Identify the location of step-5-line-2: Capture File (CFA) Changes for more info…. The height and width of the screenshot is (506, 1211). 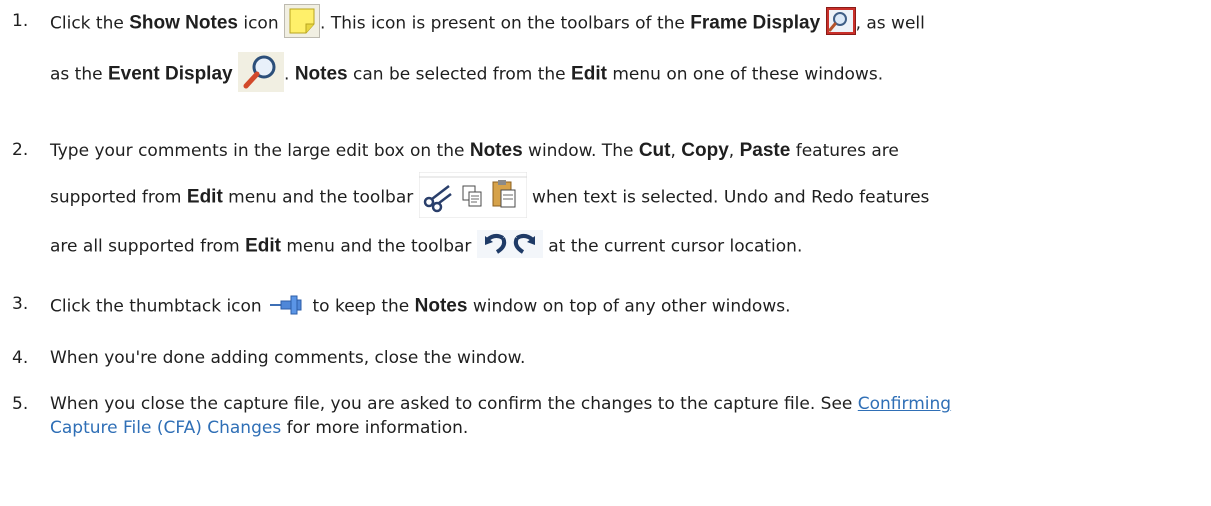
(259, 428).